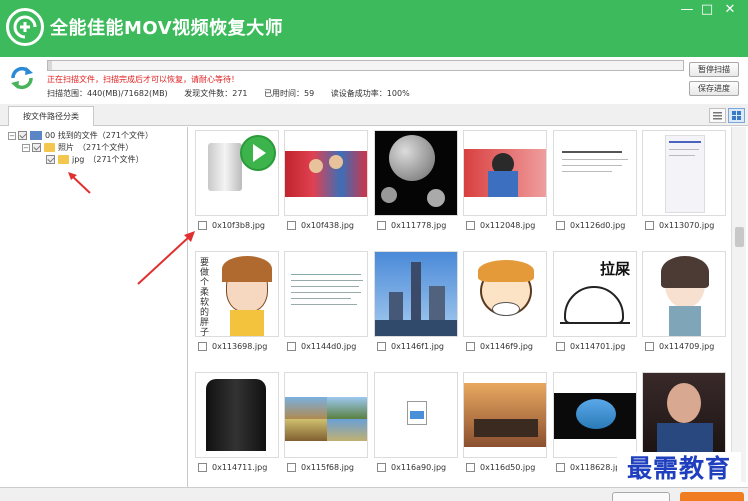 The width and height of the screenshot is (748, 501). What do you see at coordinates (712, 496) in the screenshot?
I see `recover-button` at bounding box center [712, 496].